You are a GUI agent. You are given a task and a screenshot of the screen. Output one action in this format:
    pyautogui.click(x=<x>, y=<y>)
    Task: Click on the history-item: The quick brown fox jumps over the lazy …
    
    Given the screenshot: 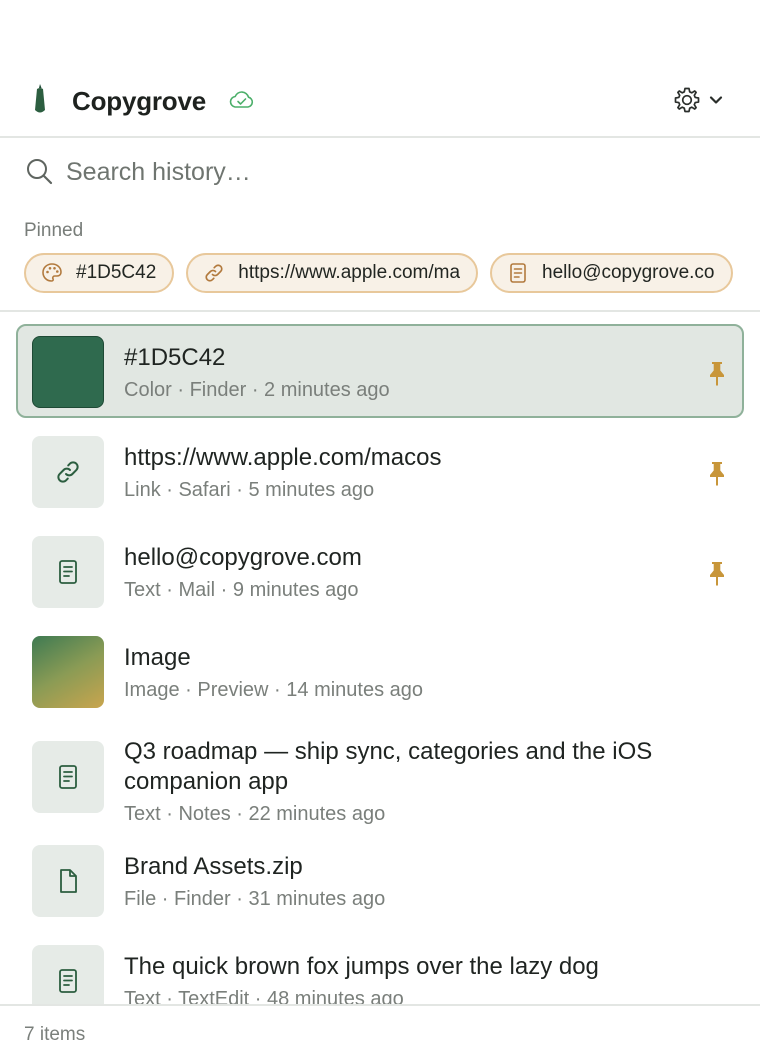 What is the action you would take?
    pyautogui.click(x=380, y=968)
    